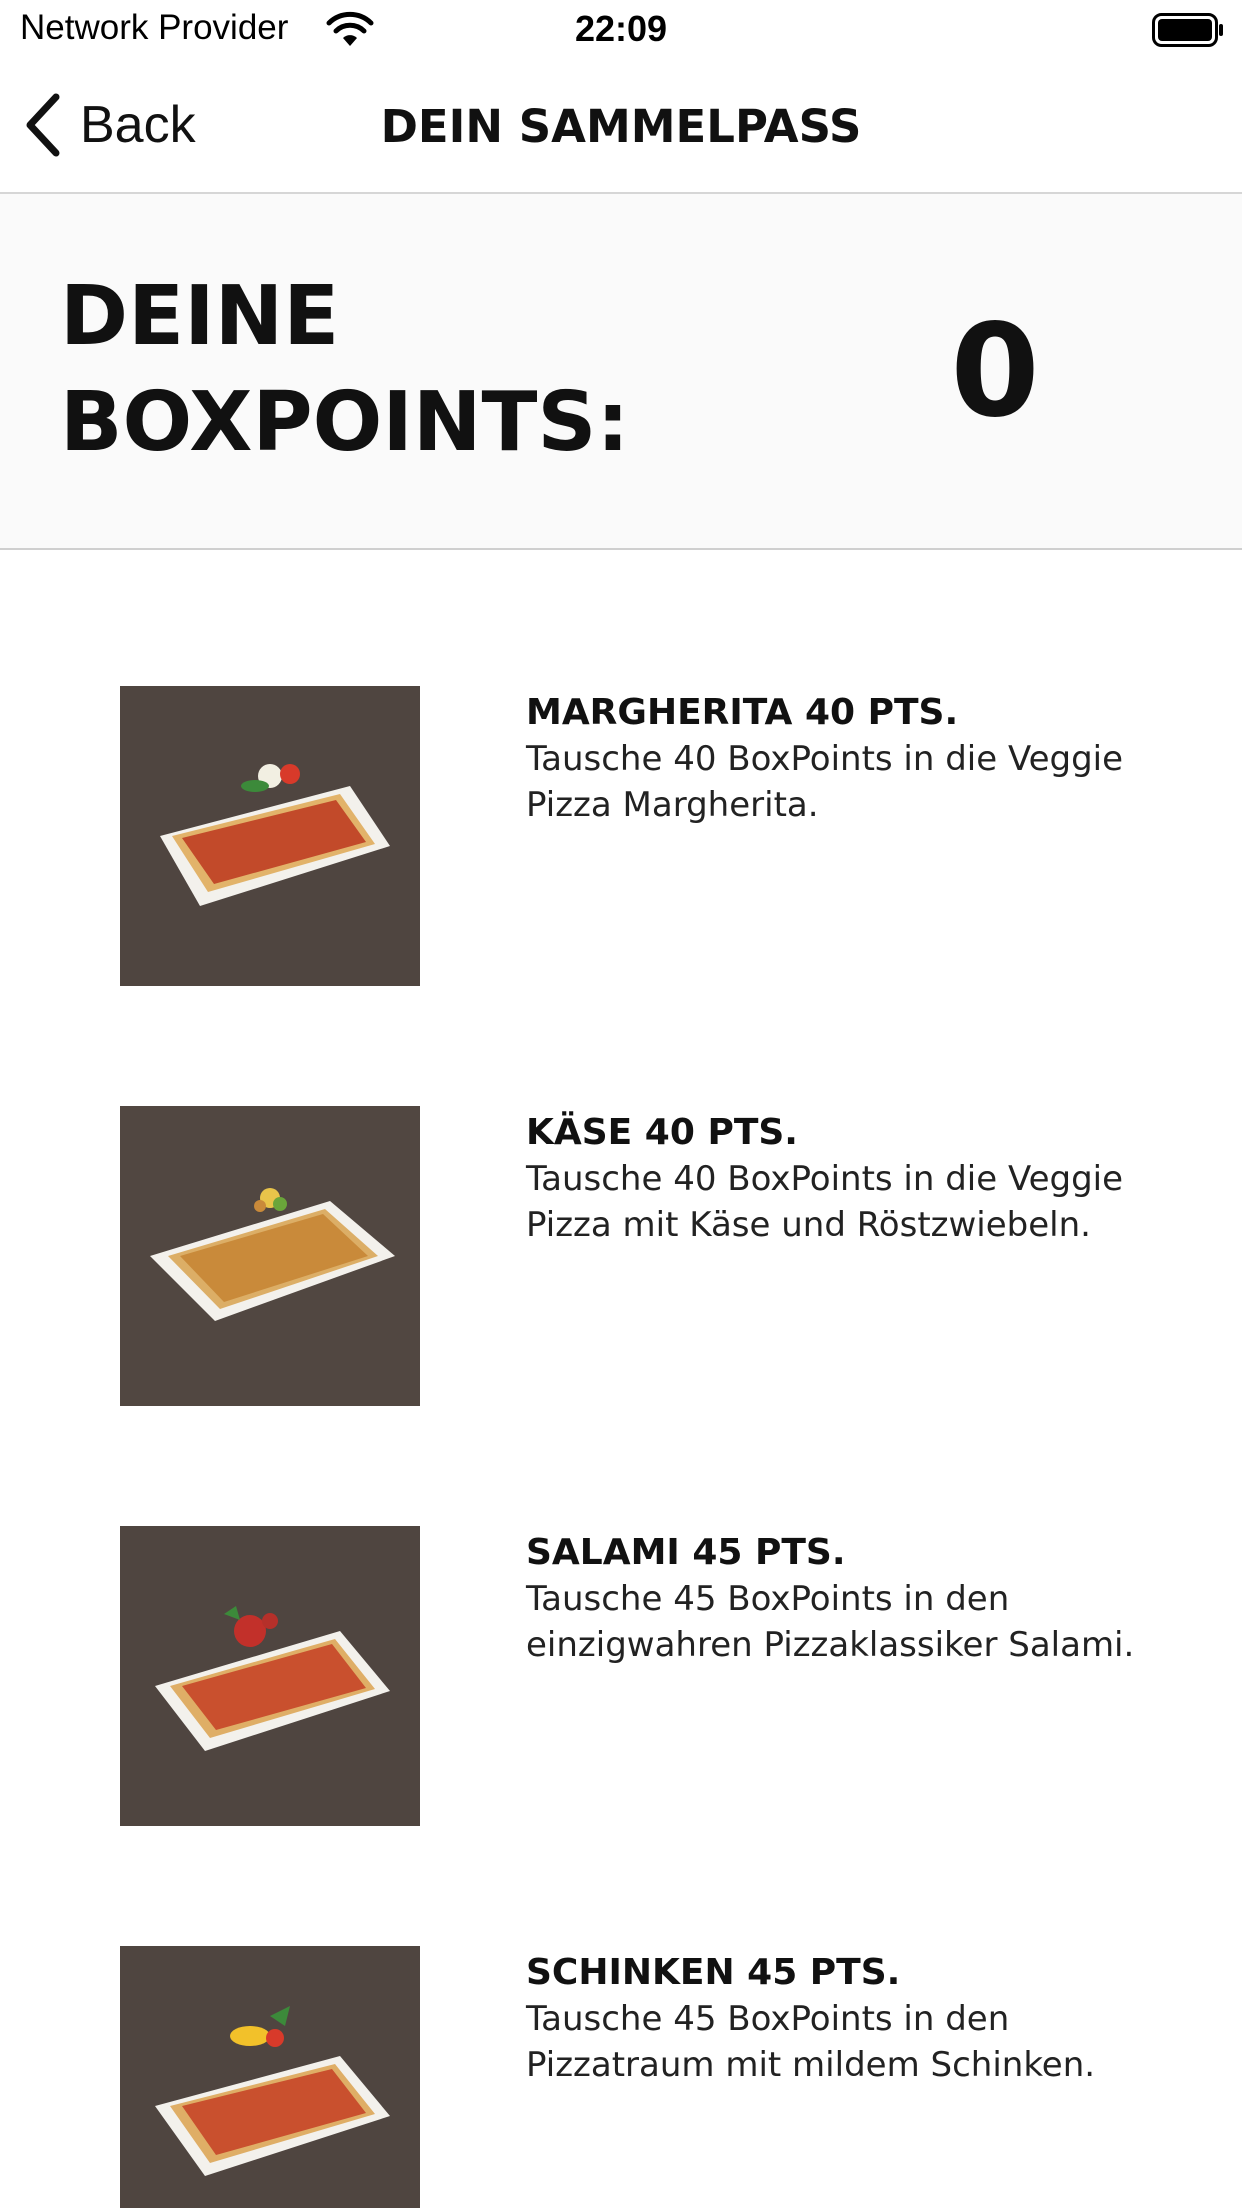  I want to click on status-time: 22:09, so click(621, 28).